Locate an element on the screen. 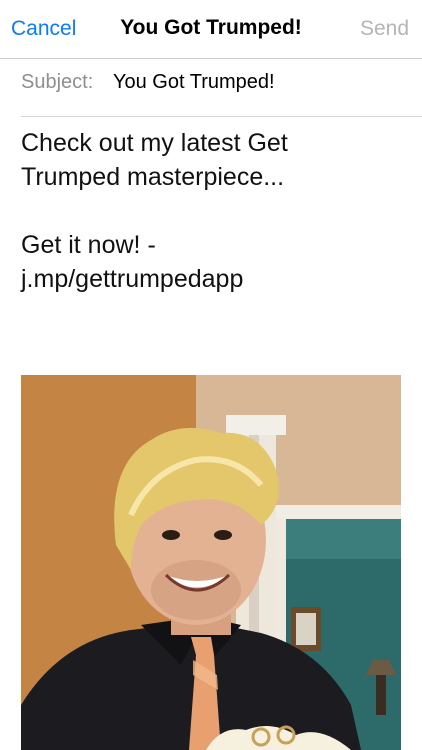 The image size is (422, 750). message-line: Check out my latest Get is located at coordinates (154, 143).